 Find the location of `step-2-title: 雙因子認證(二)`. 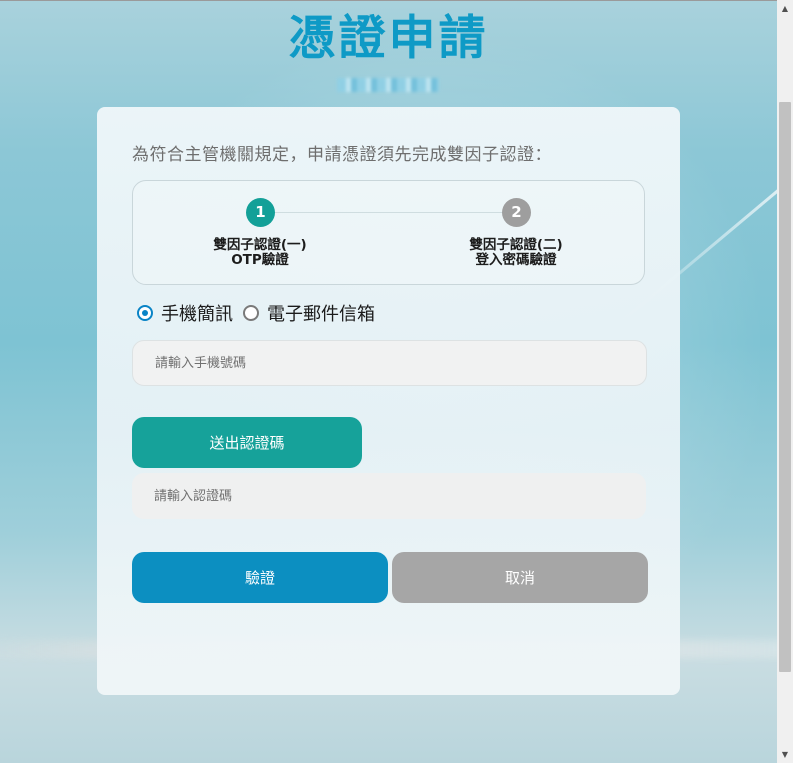

step-2-title: 雙因子認證(二) is located at coordinates (516, 245).